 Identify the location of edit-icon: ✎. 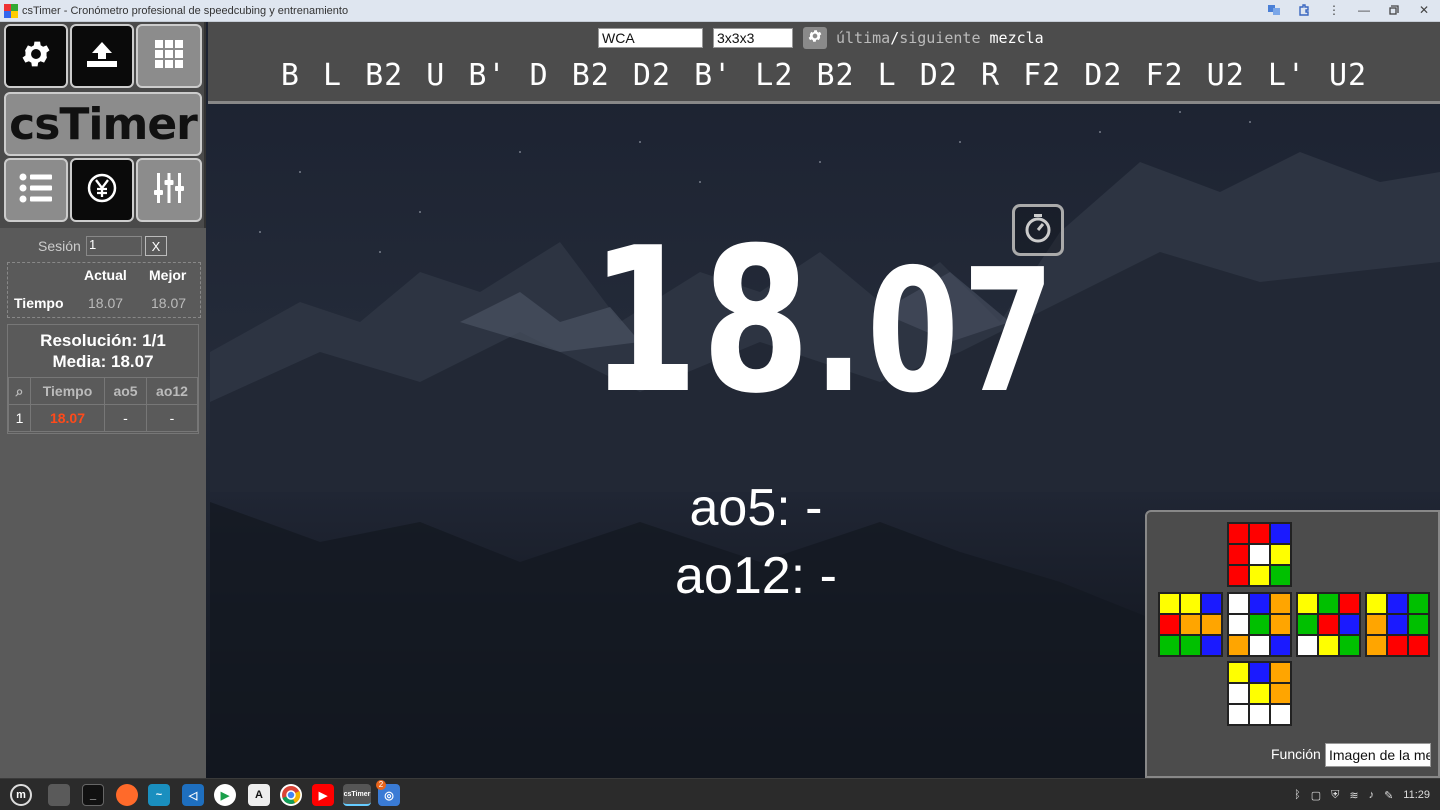
(1388, 795).